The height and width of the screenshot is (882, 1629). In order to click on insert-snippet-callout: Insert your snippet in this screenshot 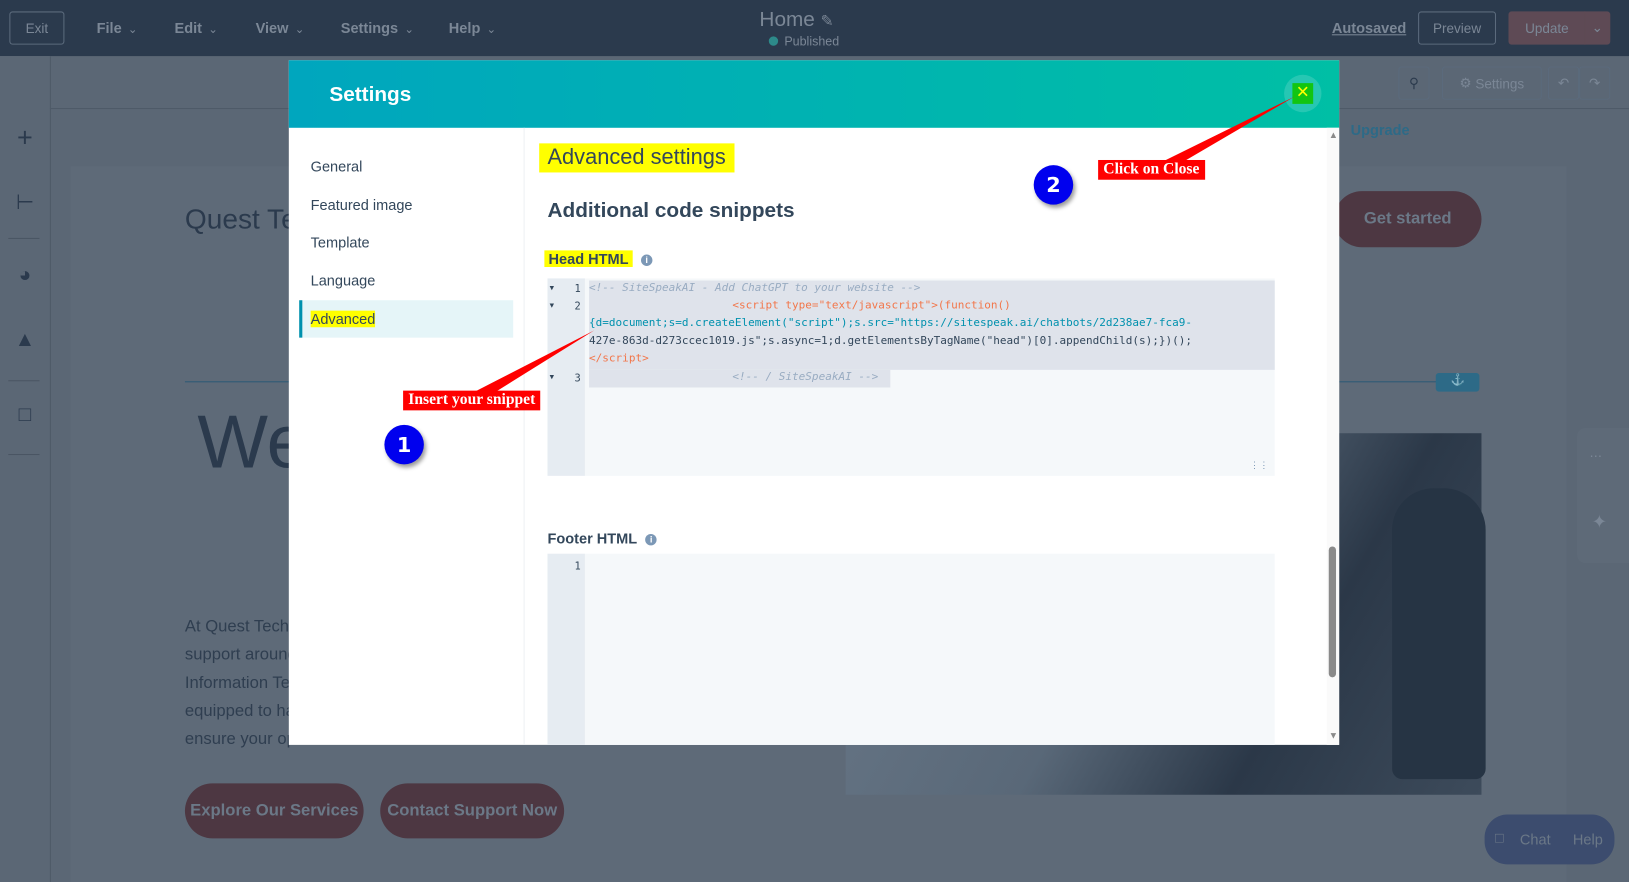, I will do `click(472, 400)`.